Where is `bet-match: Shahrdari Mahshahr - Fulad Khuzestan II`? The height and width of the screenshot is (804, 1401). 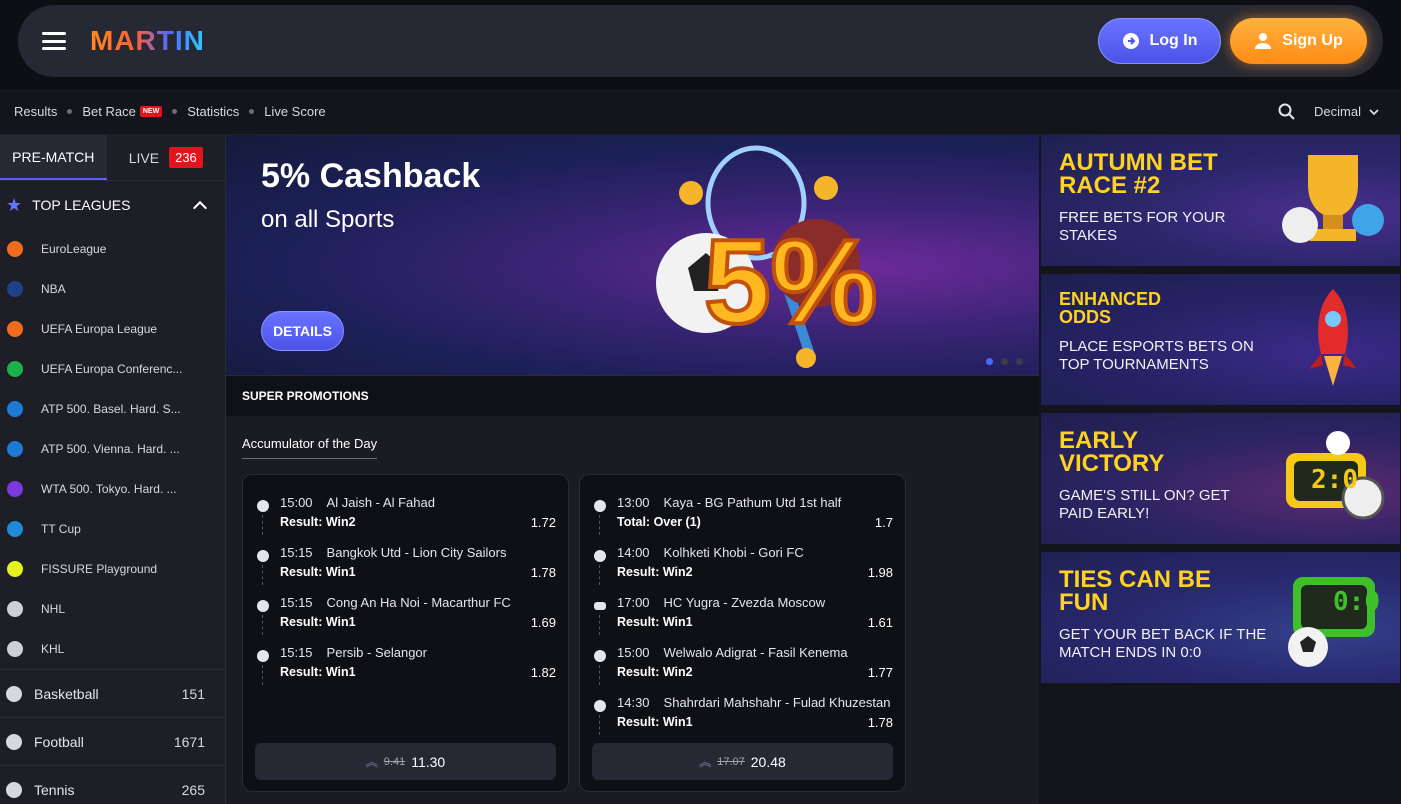
bet-match: Shahrdari Mahshahr - Fulad Khuzestan II is located at coordinates (778, 702).